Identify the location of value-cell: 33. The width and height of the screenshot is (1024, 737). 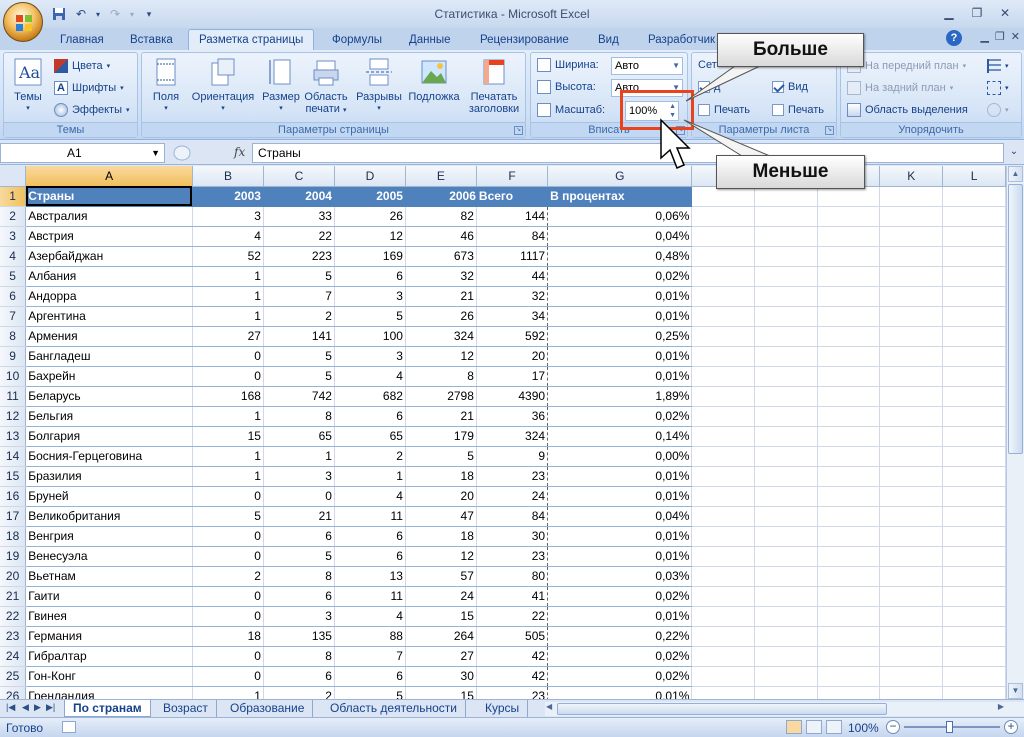
(299, 216).